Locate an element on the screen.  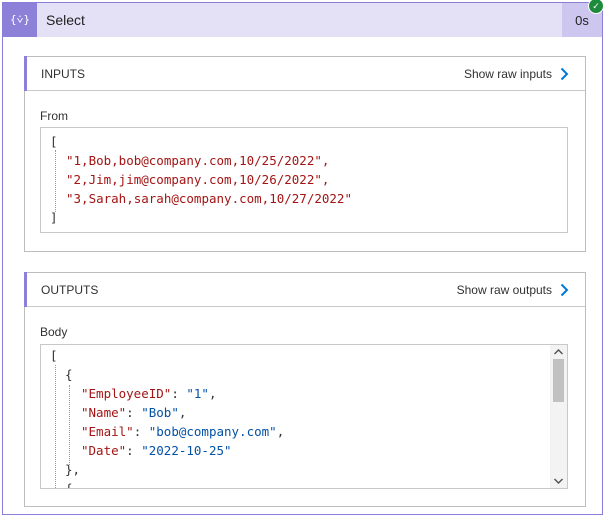
json-value: "Bob" is located at coordinates (160, 412).